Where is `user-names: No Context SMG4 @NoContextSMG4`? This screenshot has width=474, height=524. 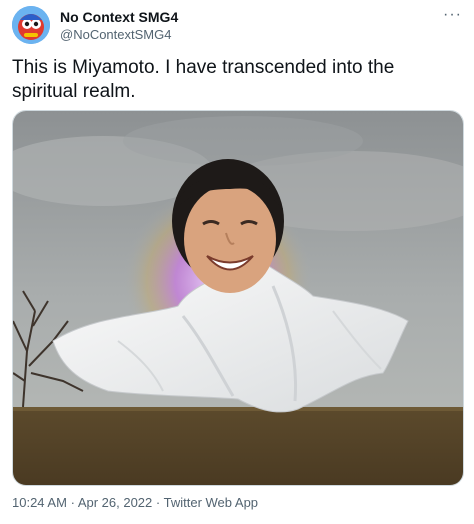
user-names: No Context SMG4 @NoContextSMG4 is located at coordinates (119, 26).